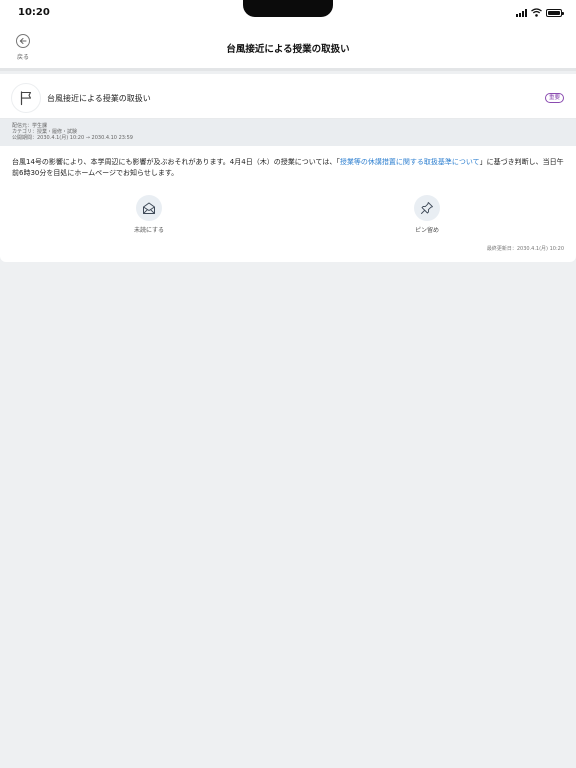 The image size is (576, 768). Describe the element at coordinates (427, 208) in the screenshot. I see `pin-icon` at that location.